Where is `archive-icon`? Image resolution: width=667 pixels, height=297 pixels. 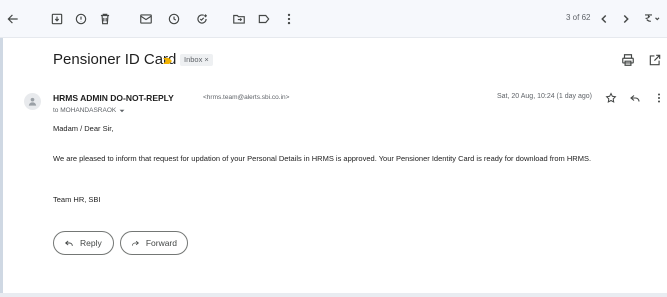
archive-icon is located at coordinates (57, 19).